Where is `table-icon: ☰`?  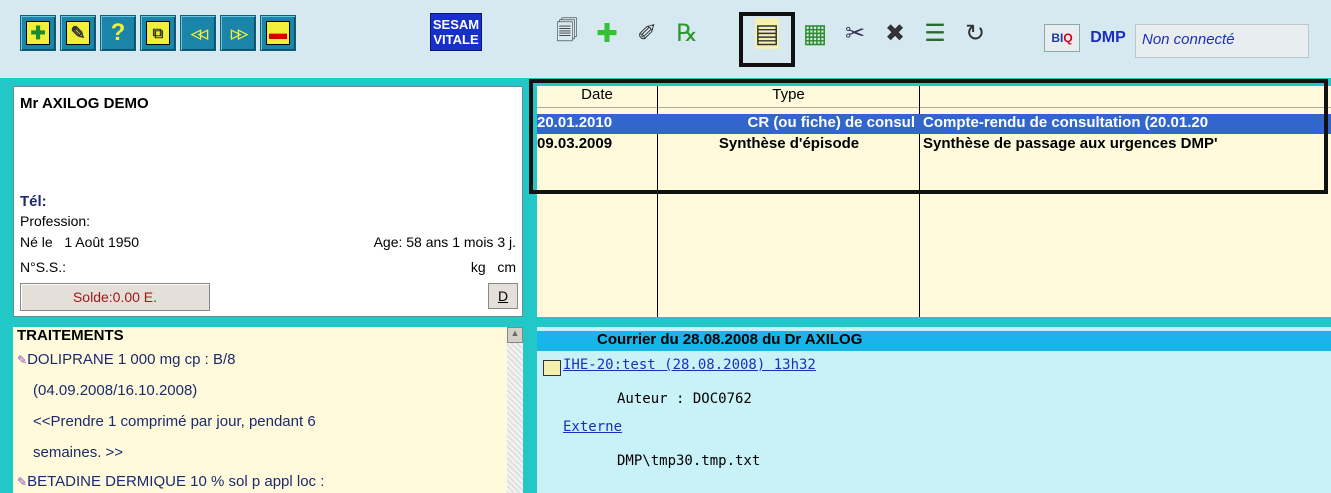 table-icon: ☰ is located at coordinates (935, 33).